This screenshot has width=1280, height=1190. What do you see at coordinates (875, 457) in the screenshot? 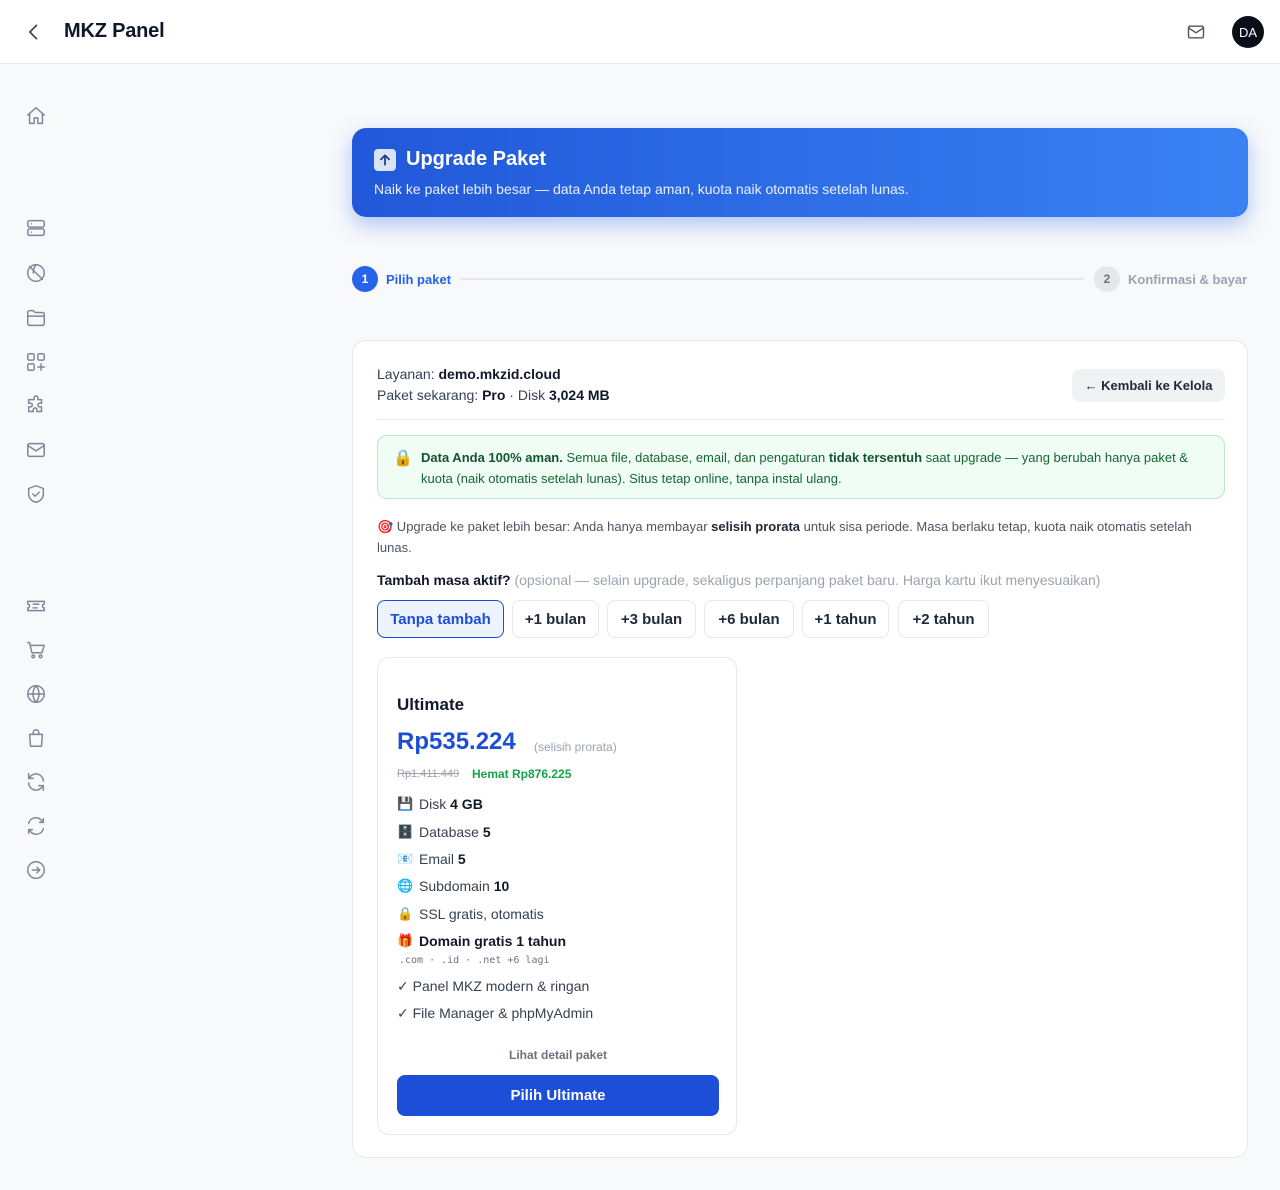
I see `safe-bold-2: tidak tersentuh` at bounding box center [875, 457].